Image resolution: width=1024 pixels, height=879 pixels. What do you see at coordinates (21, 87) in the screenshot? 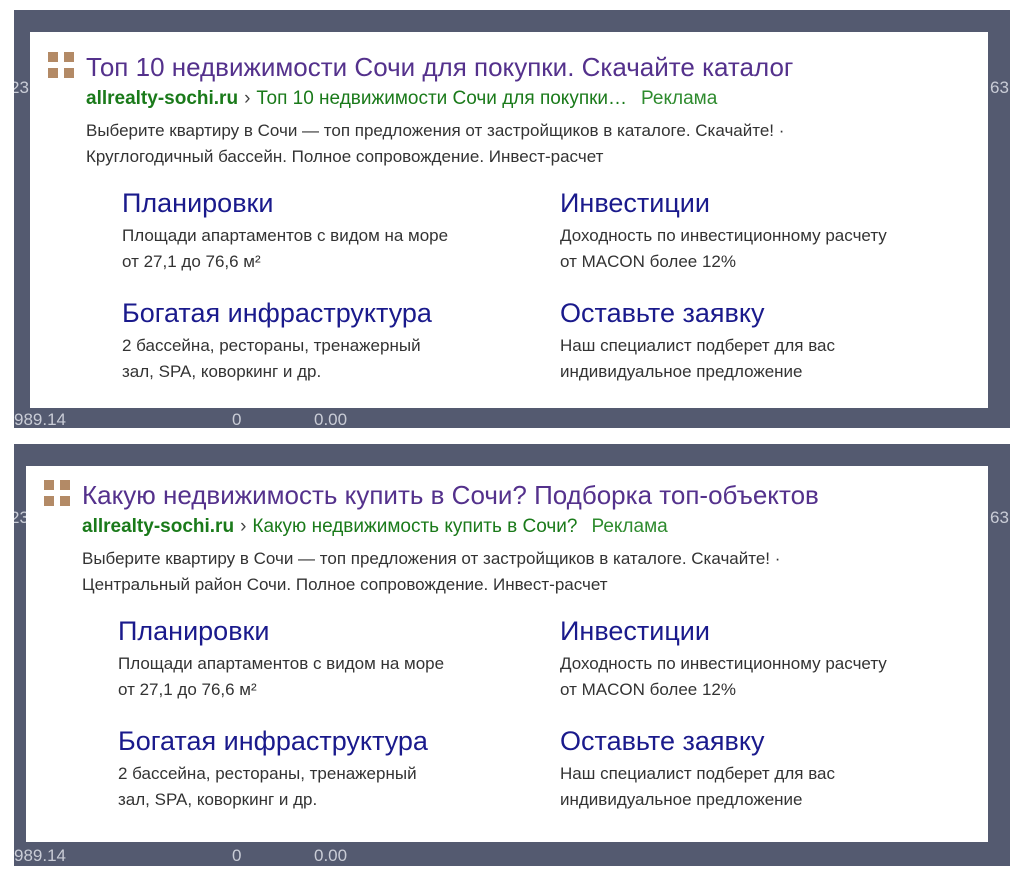
I see `bg-table-cell: 23` at bounding box center [21, 87].